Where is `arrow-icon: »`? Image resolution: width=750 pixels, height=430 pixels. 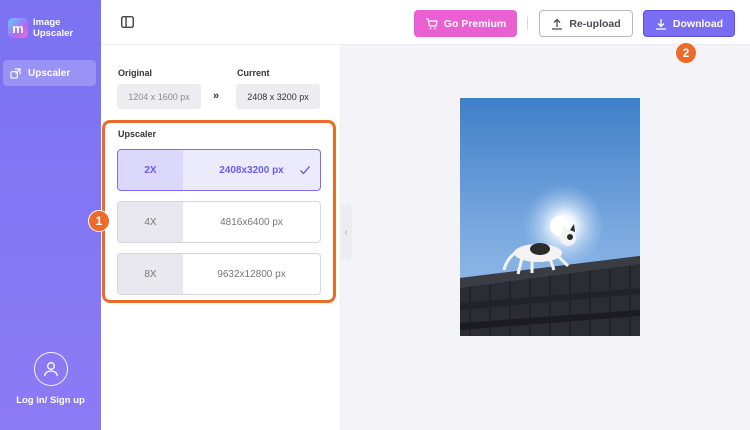 arrow-icon: » is located at coordinates (216, 96).